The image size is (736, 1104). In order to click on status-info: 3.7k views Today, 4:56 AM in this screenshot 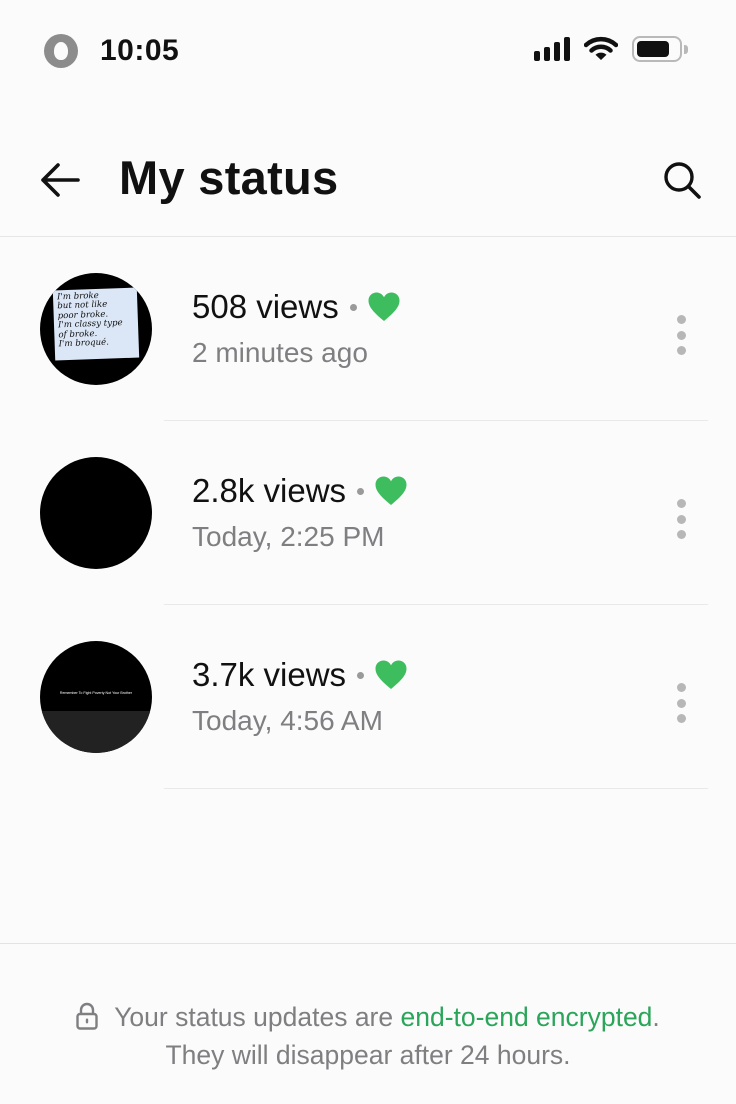, I will do `click(300, 695)`.